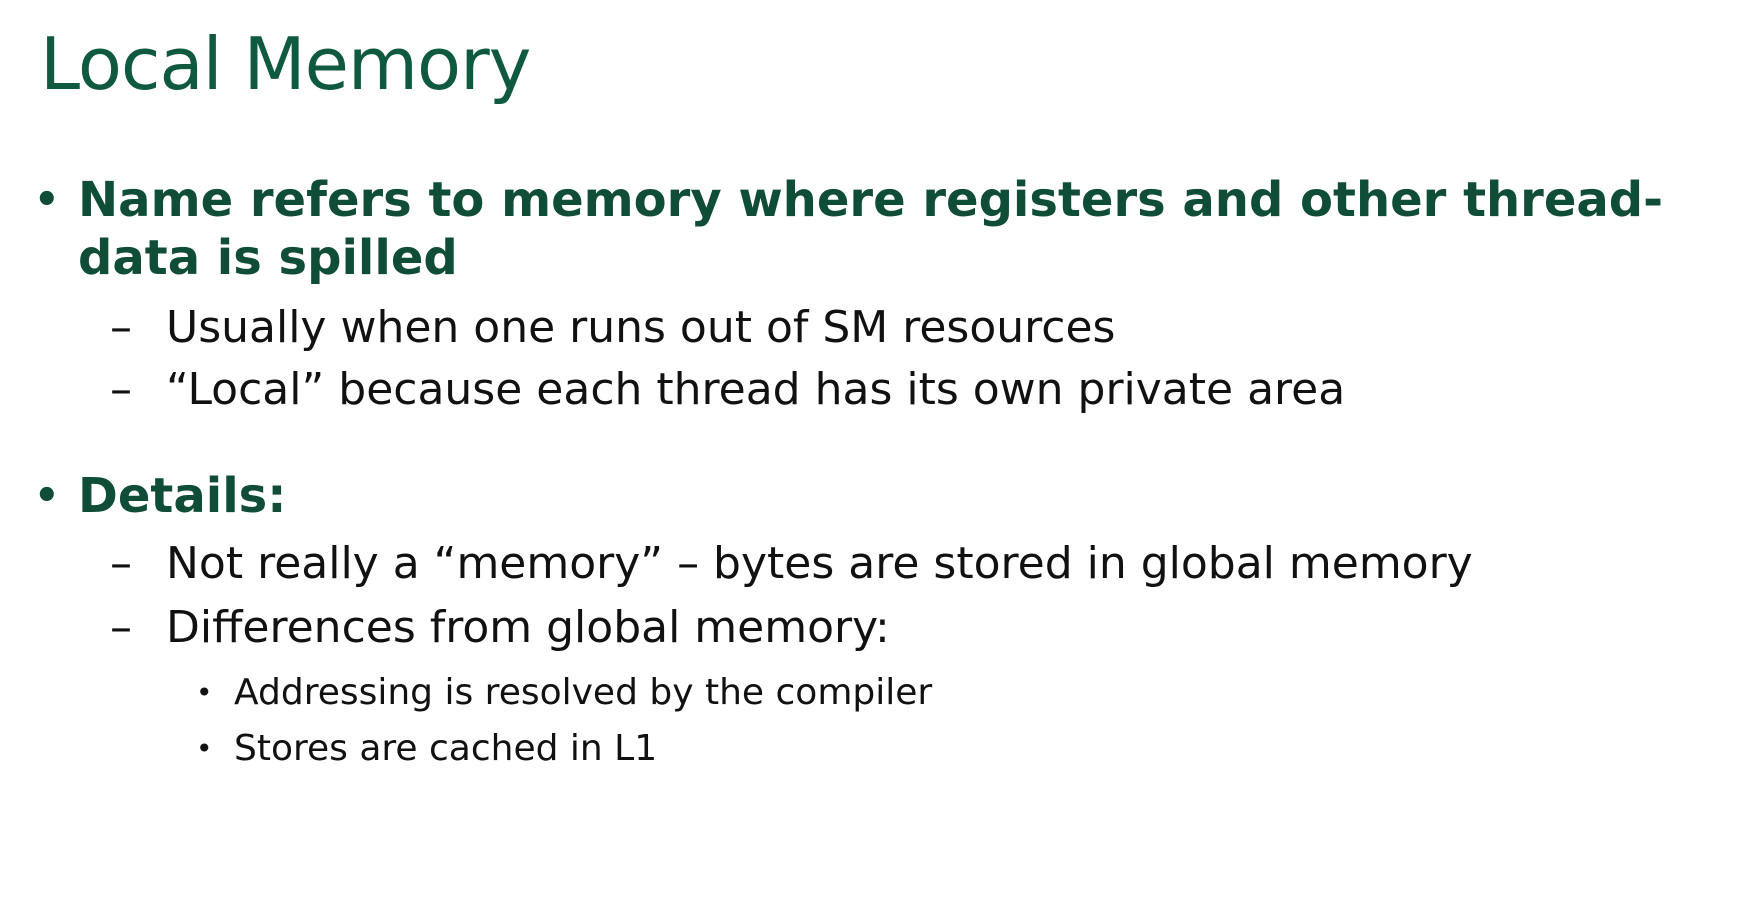 Image resolution: width=1759 pixels, height=906 pixels. Describe the element at coordinates (446, 748) in the screenshot. I see `subsubitem-2-2-2-text: Stores are cached in L1` at that location.